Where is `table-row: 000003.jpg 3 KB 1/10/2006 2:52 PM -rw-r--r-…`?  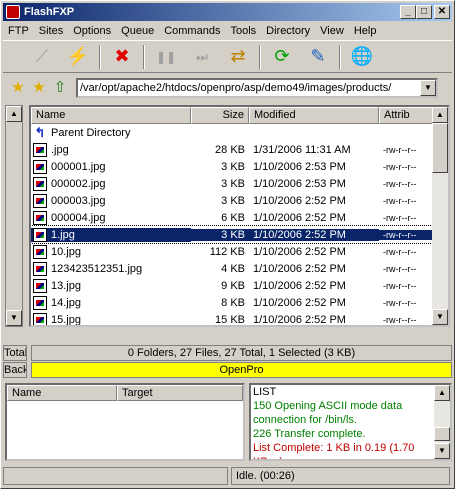
table-row: 000003.jpg 3 KB 1/10/2006 2:52 PM -rw-r--r-… is located at coordinates (239, 200).